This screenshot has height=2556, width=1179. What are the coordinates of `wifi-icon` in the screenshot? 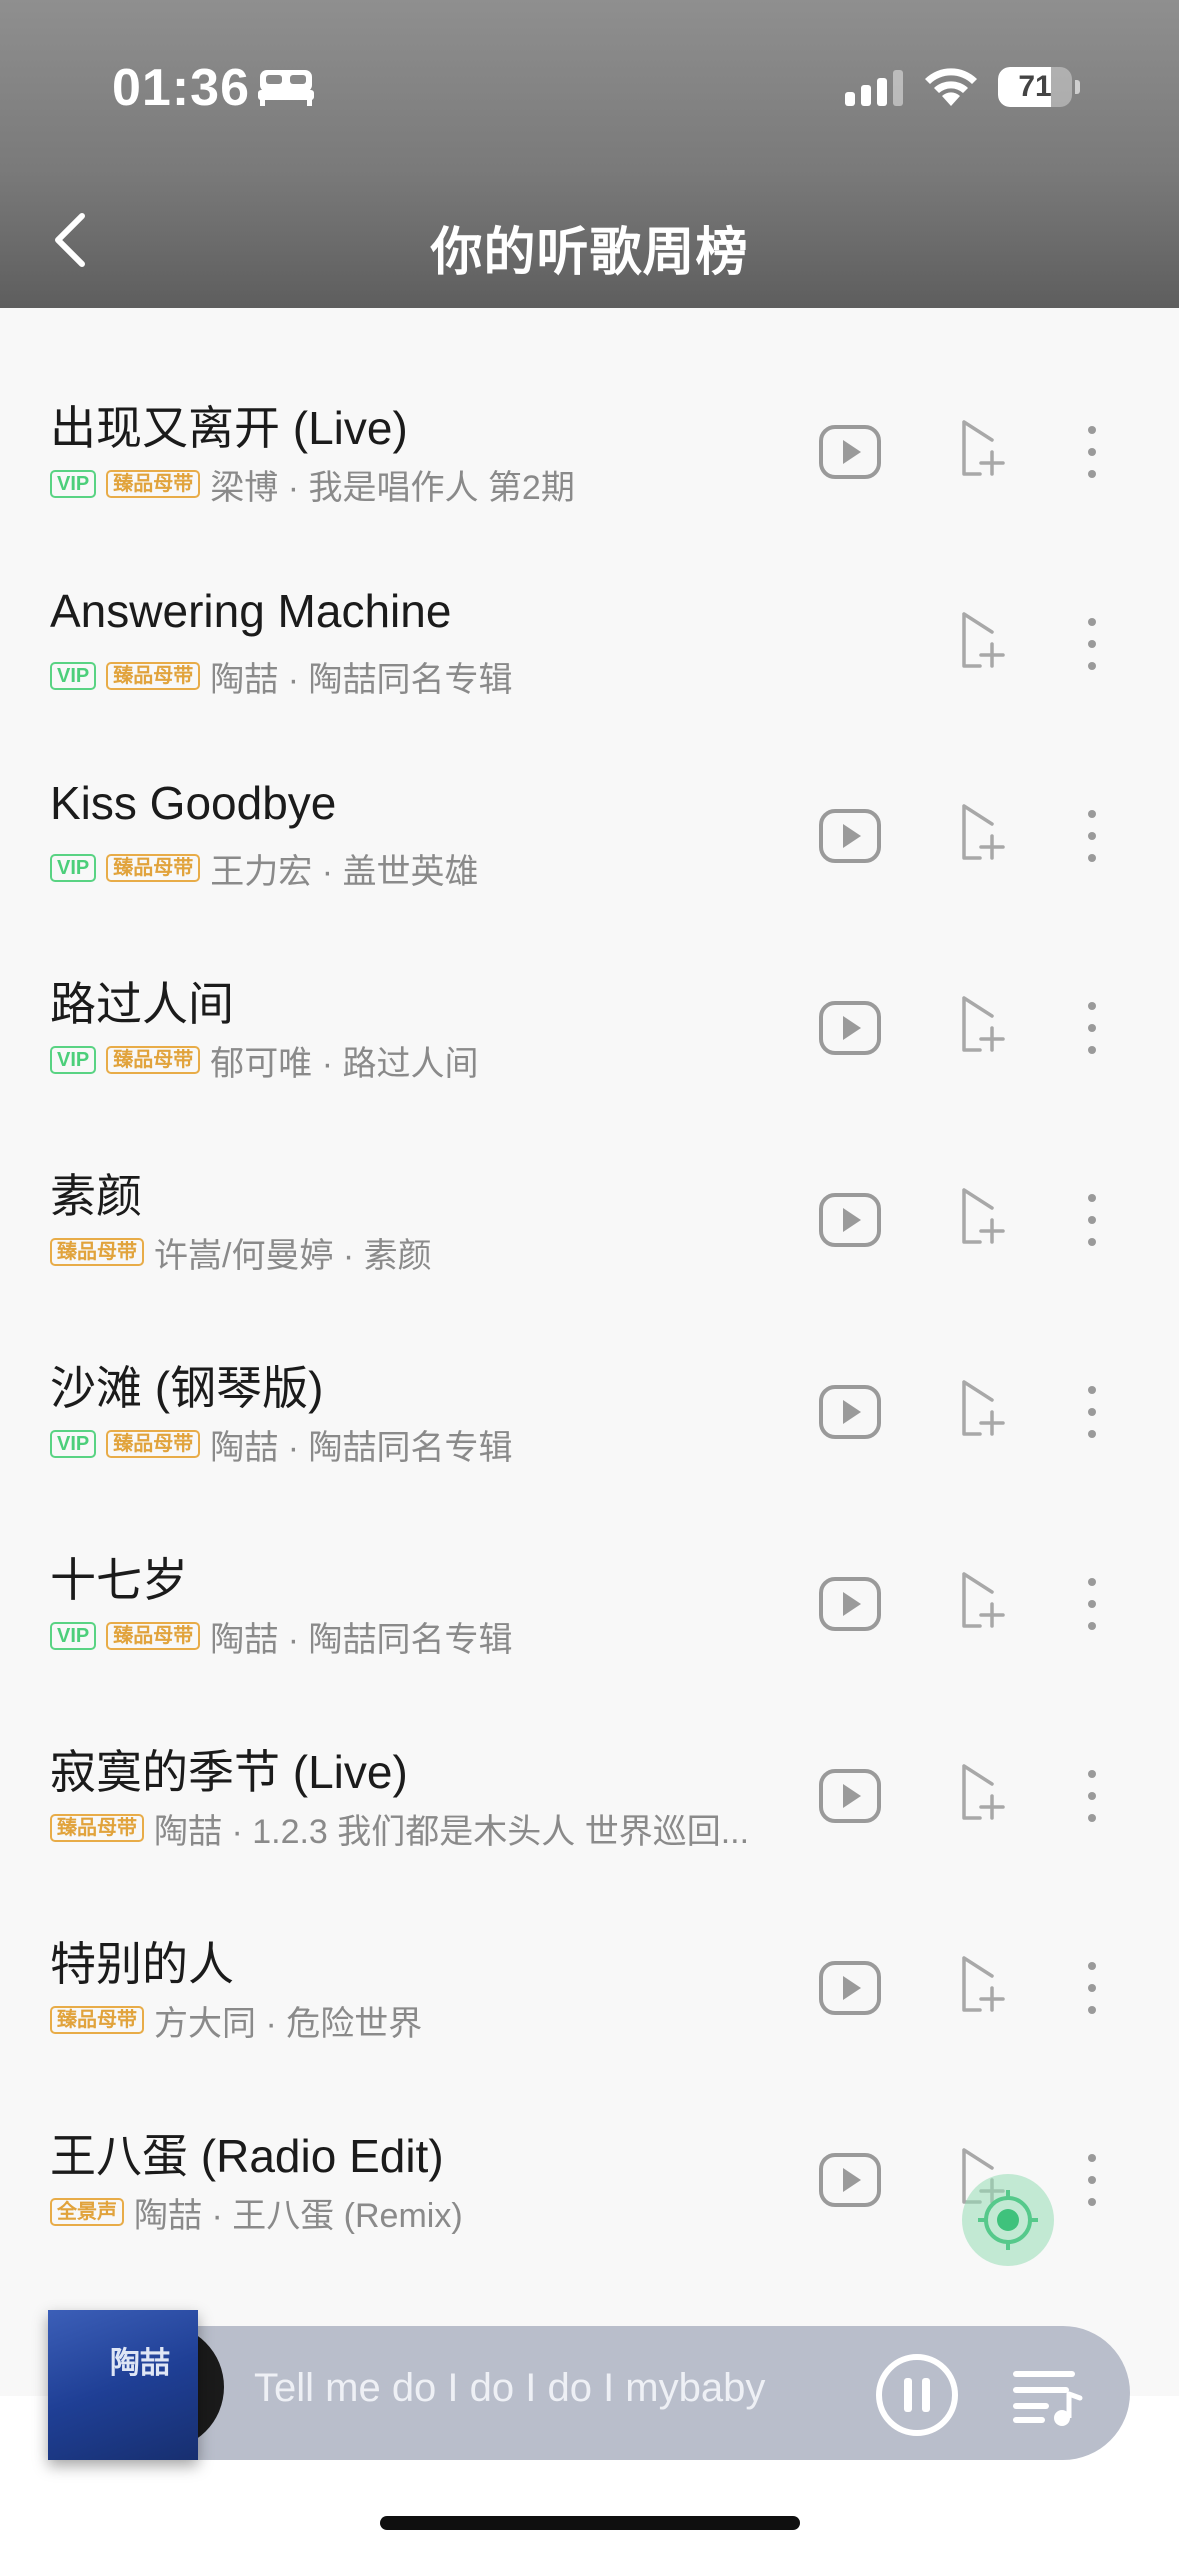 It's located at (951, 87).